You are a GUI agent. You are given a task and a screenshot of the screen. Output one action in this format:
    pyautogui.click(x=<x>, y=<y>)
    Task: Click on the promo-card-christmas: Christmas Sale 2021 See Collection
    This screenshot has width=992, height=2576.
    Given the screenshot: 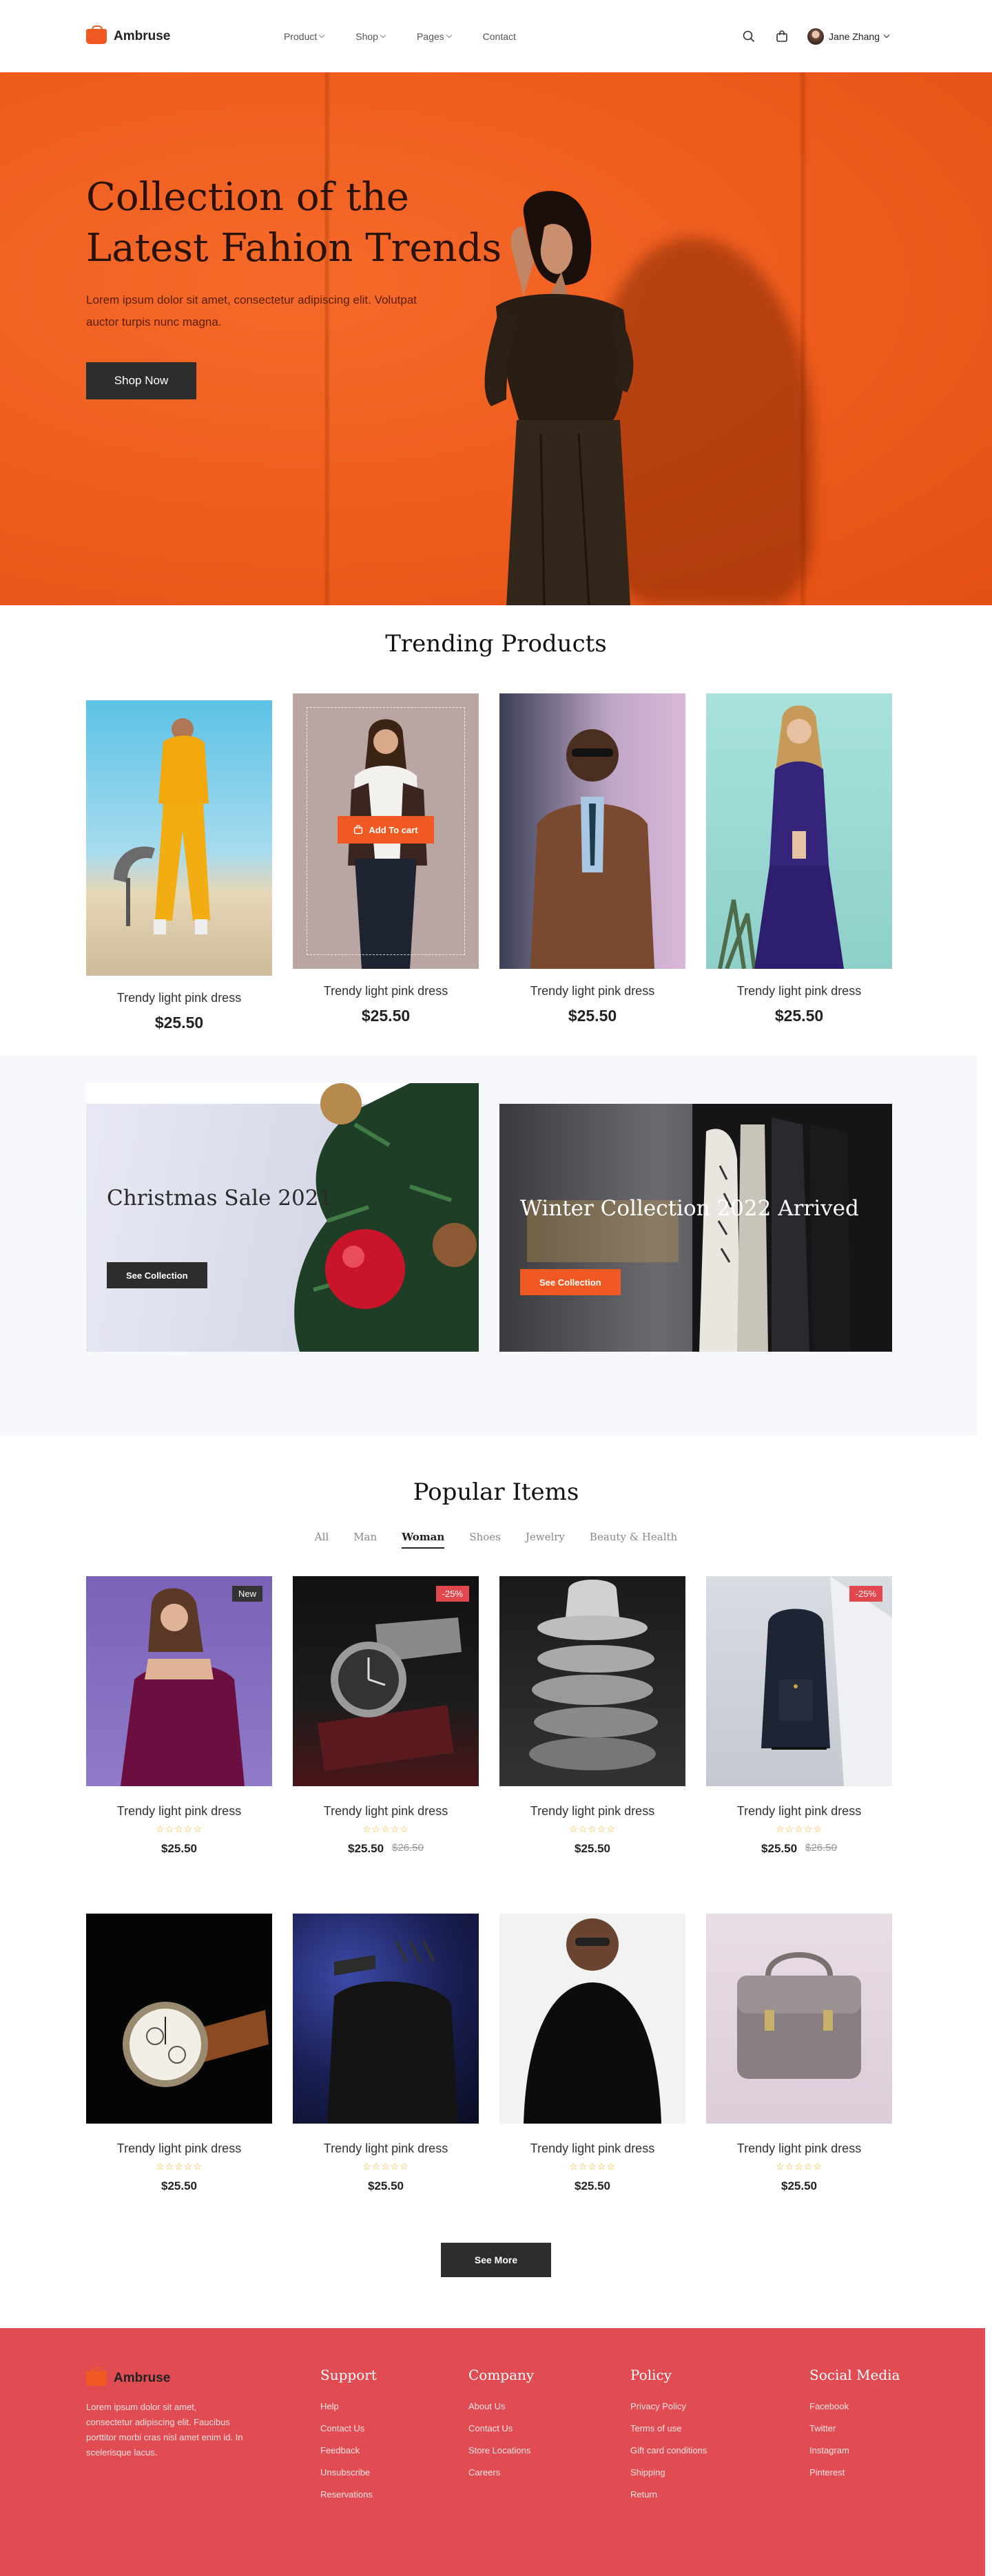 What is the action you would take?
    pyautogui.click(x=282, y=1217)
    